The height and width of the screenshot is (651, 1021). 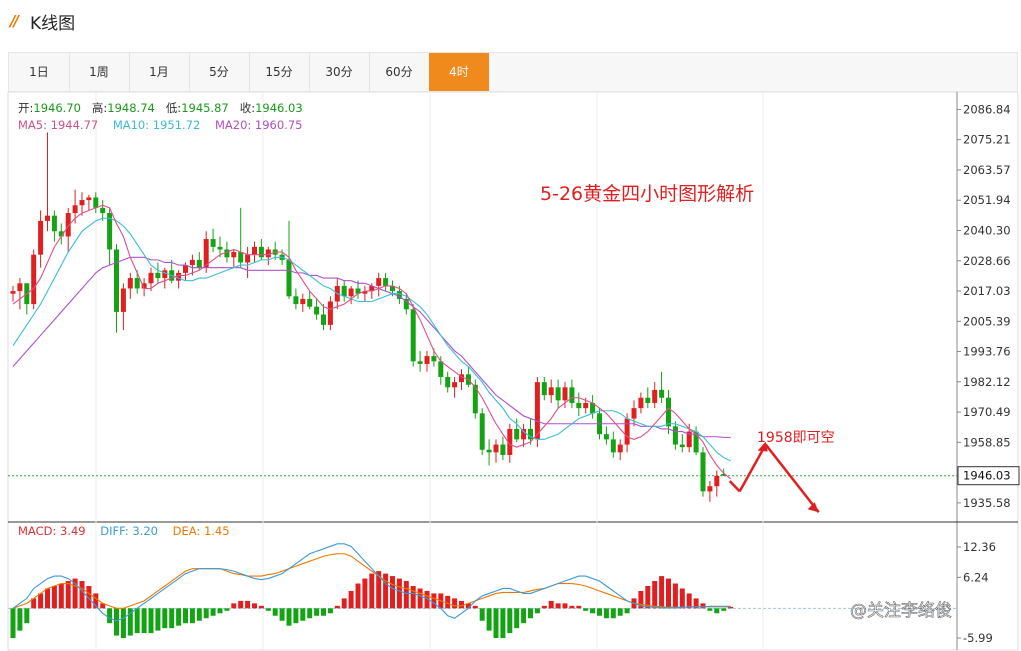 What do you see at coordinates (796, 438) in the screenshot?
I see `annotation-target: 1958即可空` at bounding box center [796, 438].